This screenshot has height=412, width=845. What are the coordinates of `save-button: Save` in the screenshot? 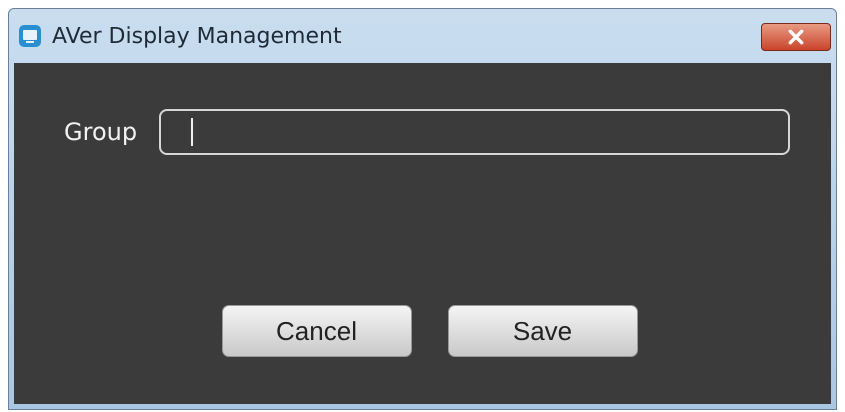 It's located at (543, 331).